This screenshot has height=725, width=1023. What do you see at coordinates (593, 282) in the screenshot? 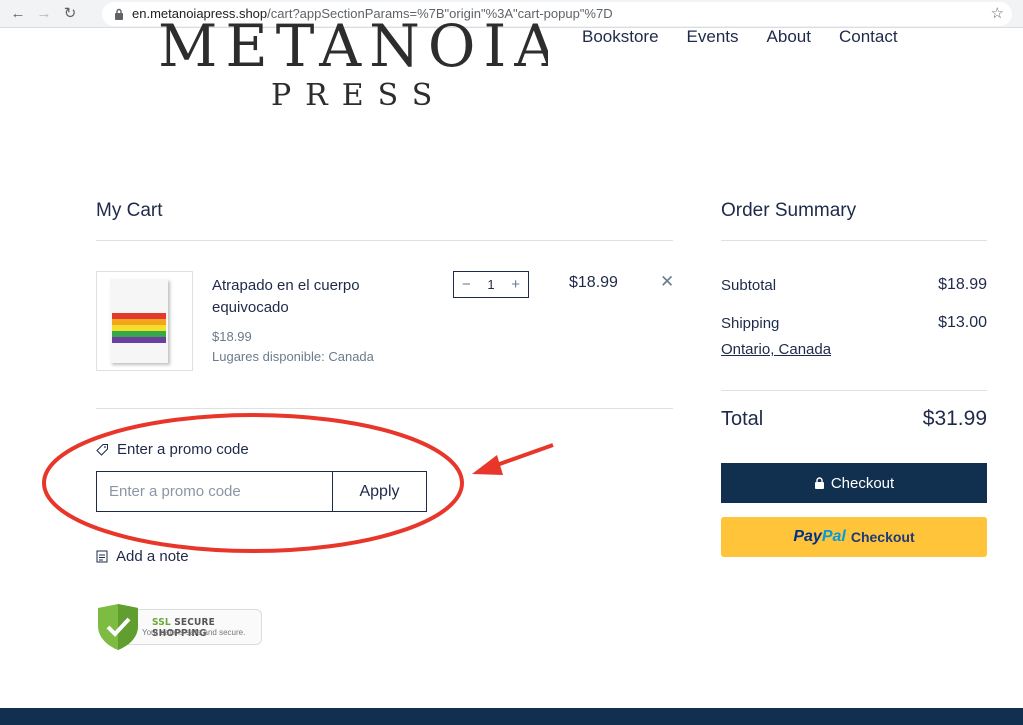
I see `line-total: $18.99` at bounding box center [593, 282].